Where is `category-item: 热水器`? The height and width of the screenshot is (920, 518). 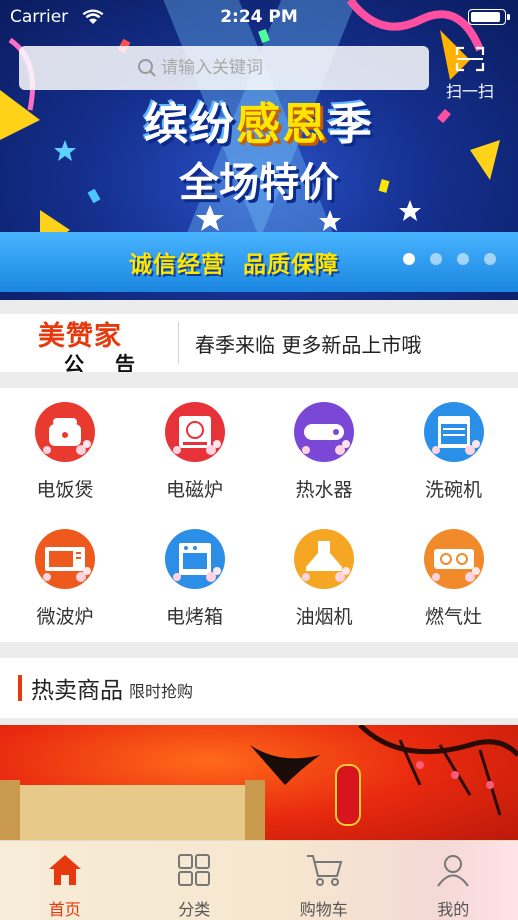 category-item: 热水器 is located at coordinates (324, 450).